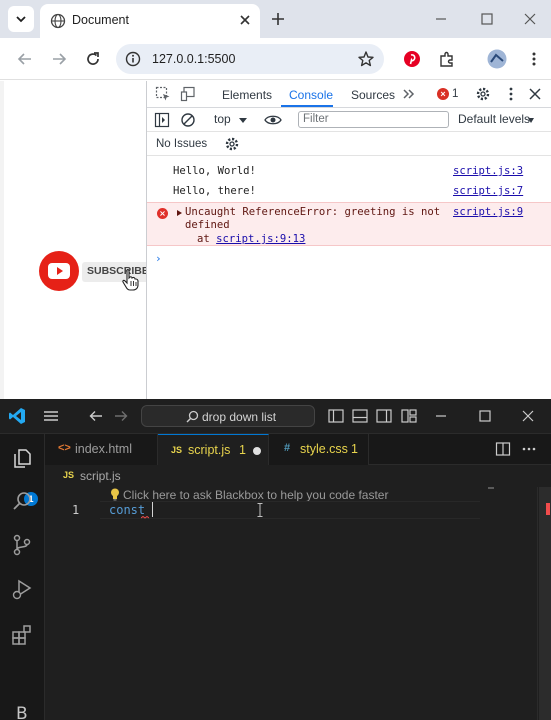 This screenshot has height=720, width=551. Describe the element at coordinates (162, 213) in the screenshot. I see `error-icon: ×` at that location.